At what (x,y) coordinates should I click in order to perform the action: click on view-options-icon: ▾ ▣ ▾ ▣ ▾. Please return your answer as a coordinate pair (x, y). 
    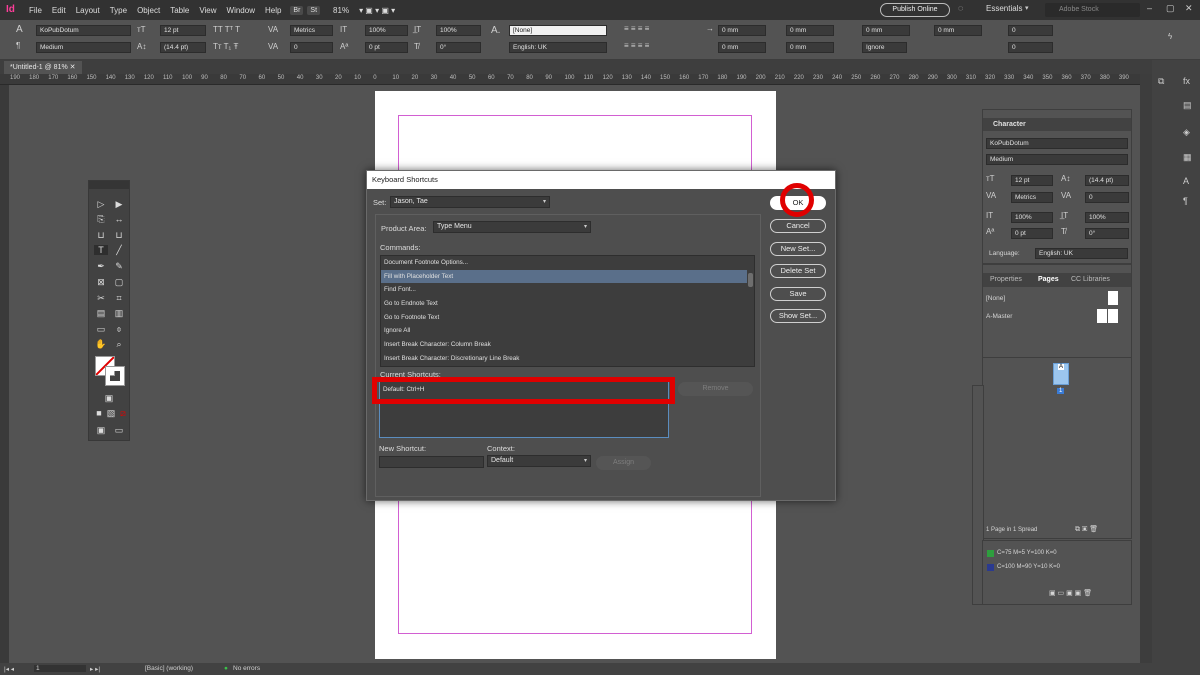
    Looking at the image, I should click on (377, 10).